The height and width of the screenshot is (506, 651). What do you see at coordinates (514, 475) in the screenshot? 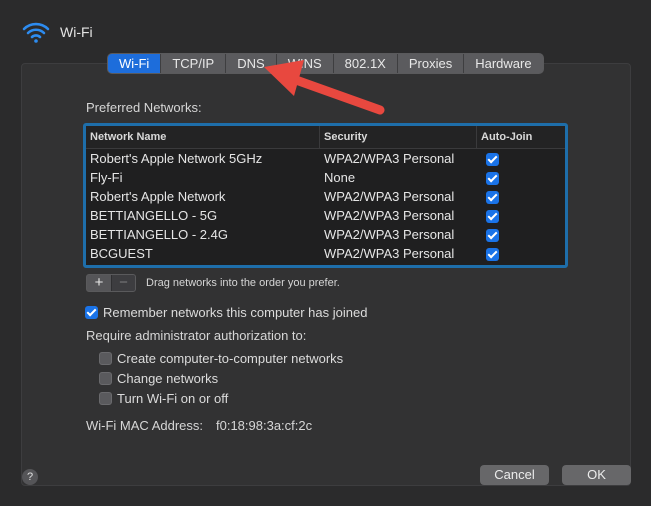
I see `cancel-button: Cancel` at bounding box center [514, 475].